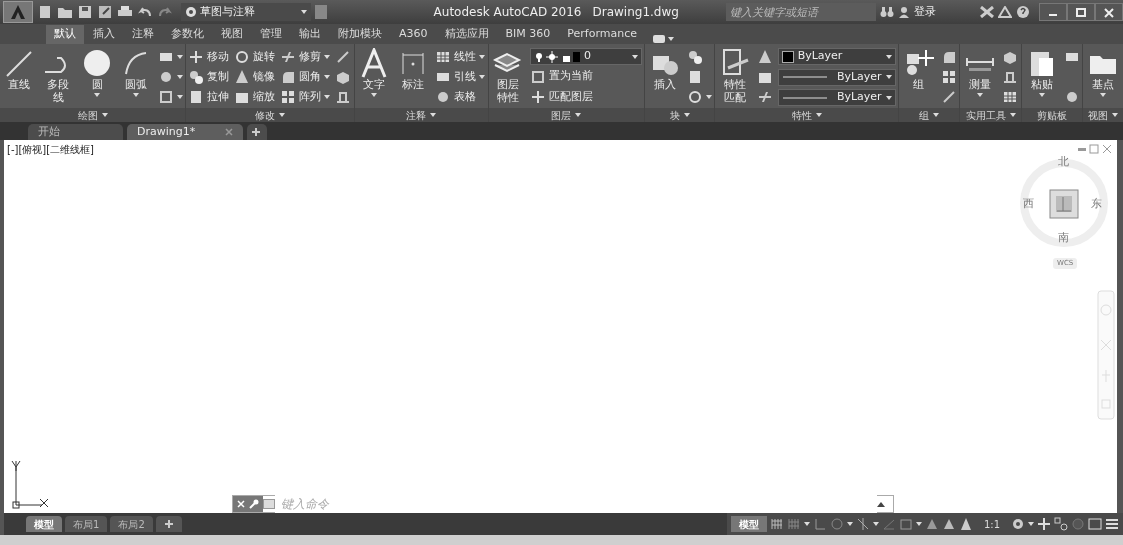 The height and width of the screenshot is (545, 1123). I want to click on layer-dropdown: 0, so click(585, 56).